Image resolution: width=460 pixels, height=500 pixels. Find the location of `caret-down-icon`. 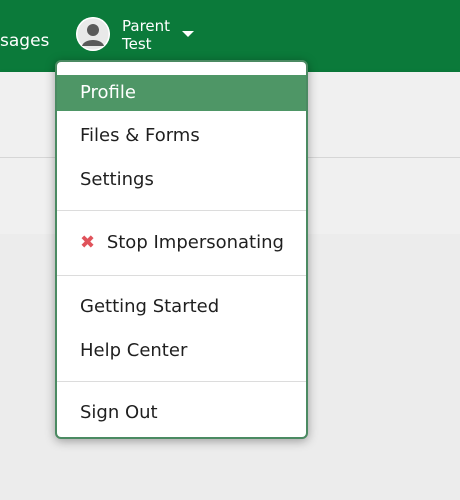

caret-down-icon is located at coordinates (188, 34).